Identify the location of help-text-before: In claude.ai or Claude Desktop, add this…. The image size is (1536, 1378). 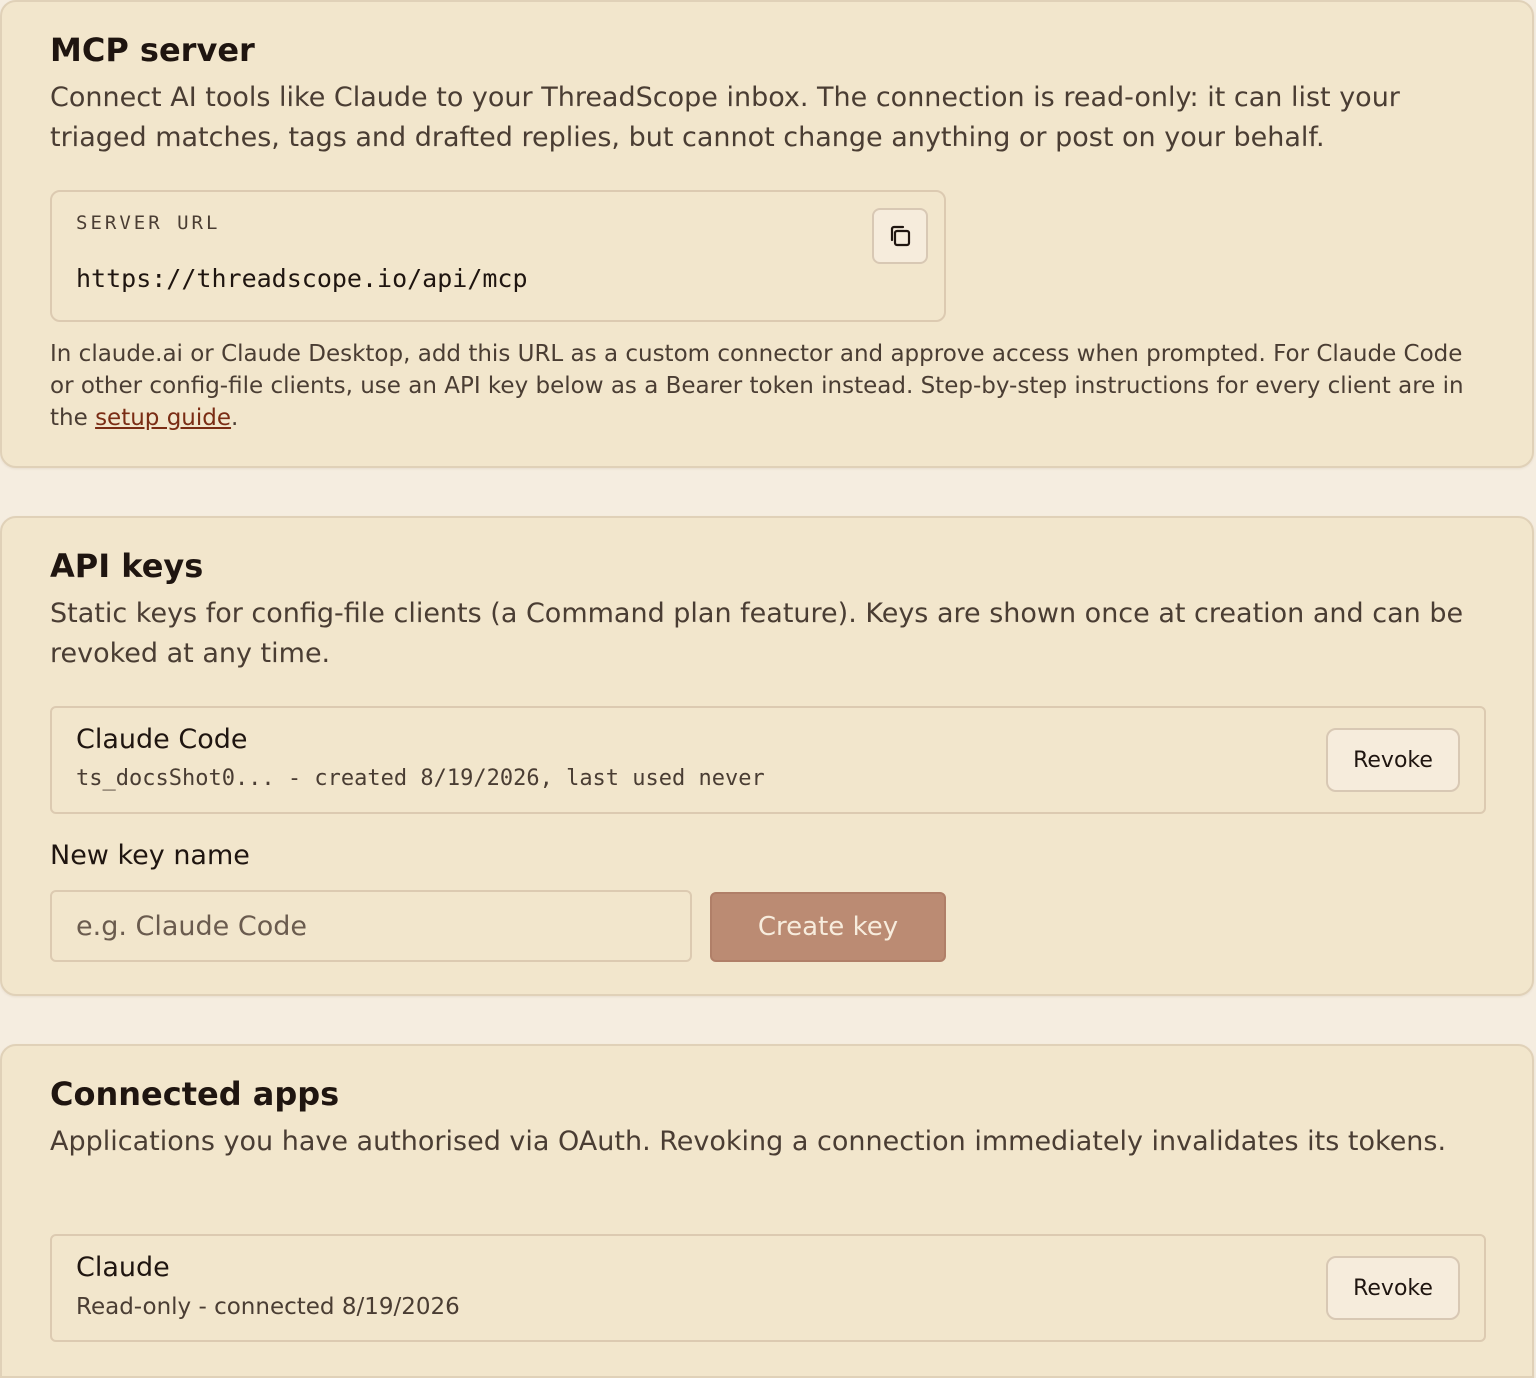
(757, 386).